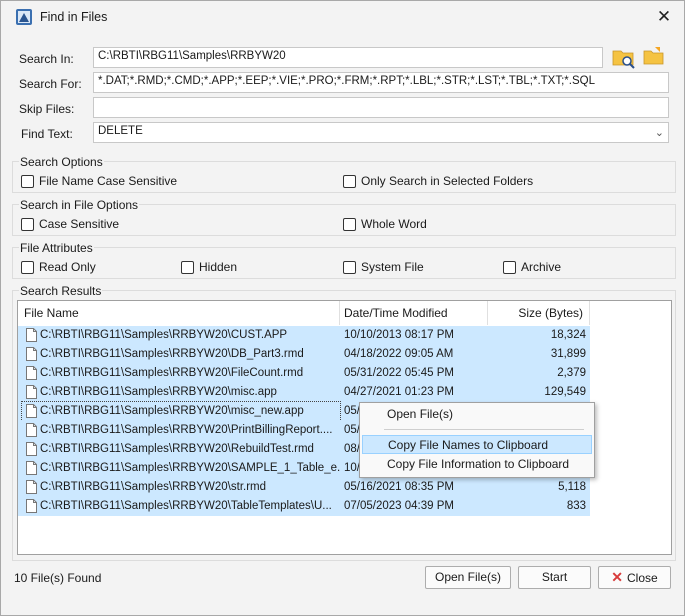  What do you see at coordinates (572, 487) in the screenshot?
I see `size-cell: 5,118` at bounding box center [572, 487].